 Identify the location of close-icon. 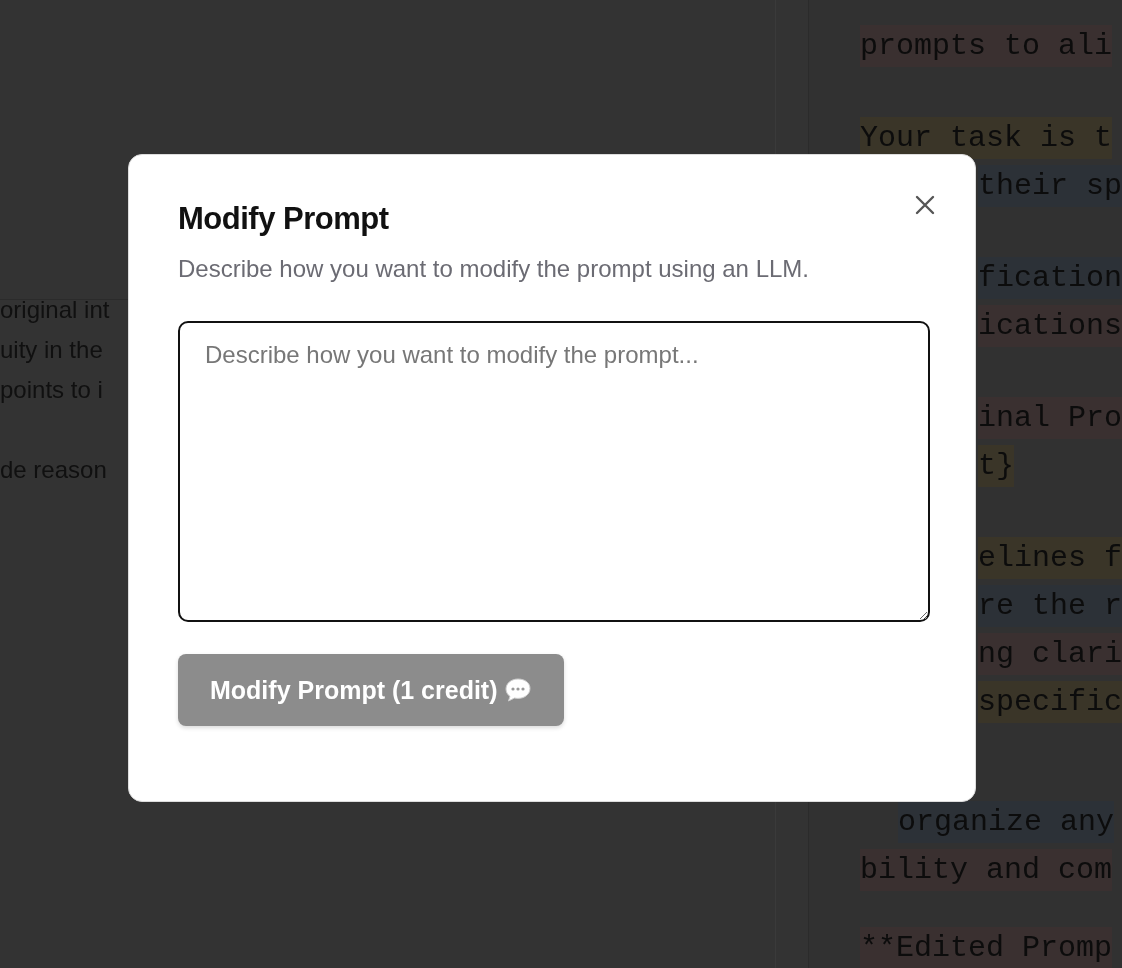
(925, 205).